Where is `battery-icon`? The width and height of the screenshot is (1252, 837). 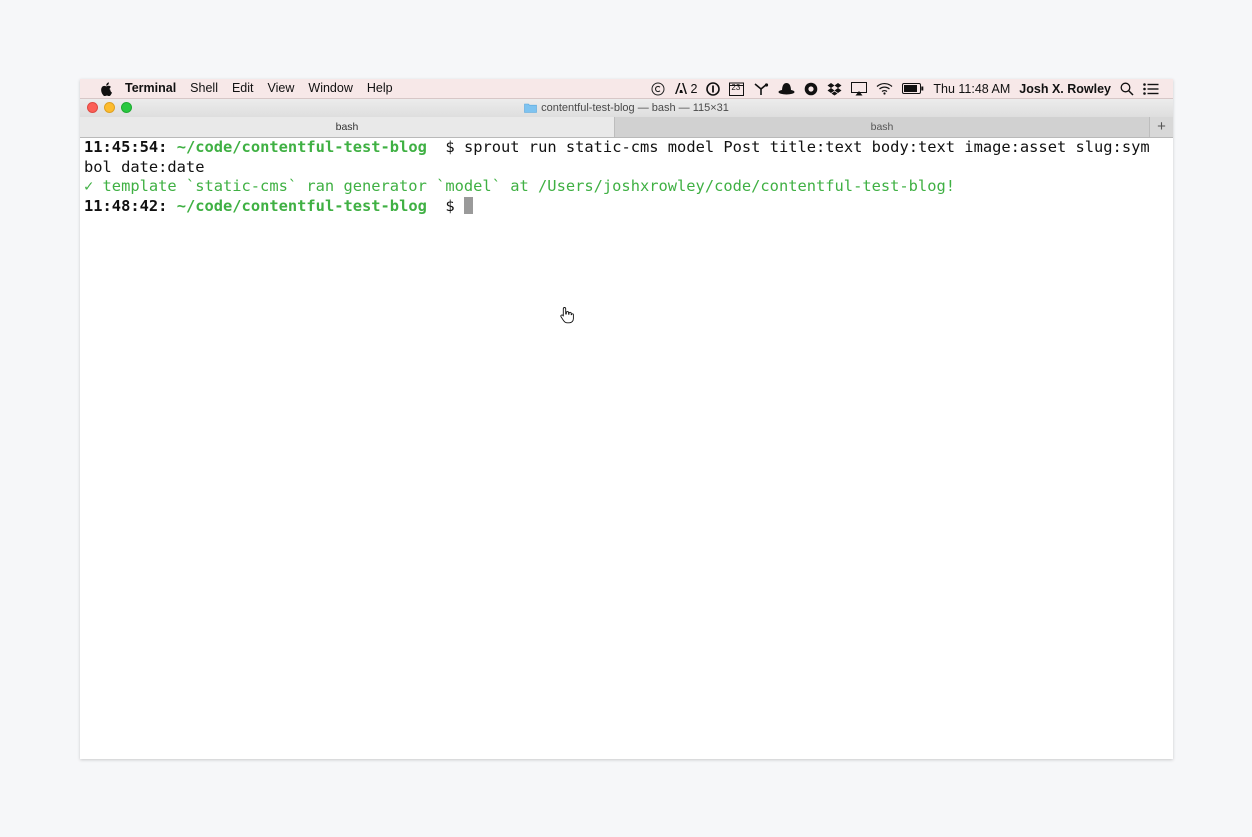
battery-icon is located at coordinates (913, 88).